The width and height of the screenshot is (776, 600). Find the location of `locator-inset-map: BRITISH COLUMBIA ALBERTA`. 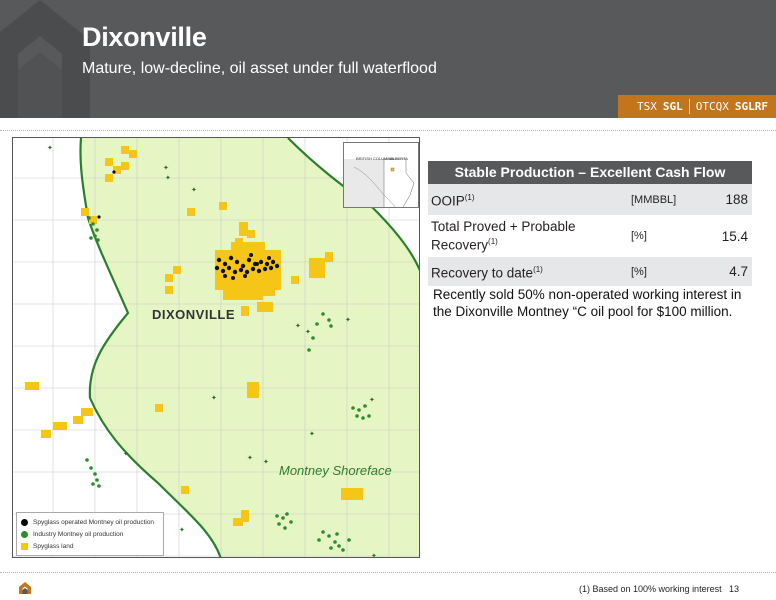

locator-inset-map: BRITISH COLUMBIA ALBERTA is located at coordinates (381, 175).